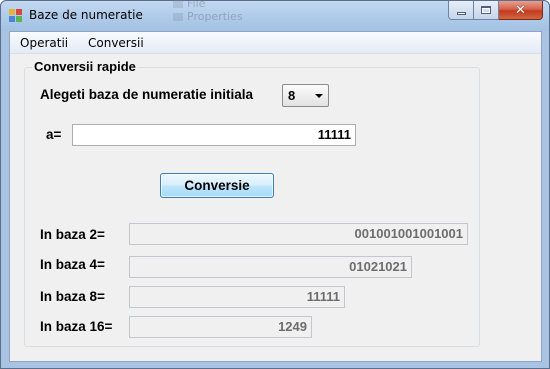 The width and height of the screenshot is (550, 369). Describe the element at coordinates (215, 16) in the screenshot. I see `background-ghost-properties: Properties` at that location.